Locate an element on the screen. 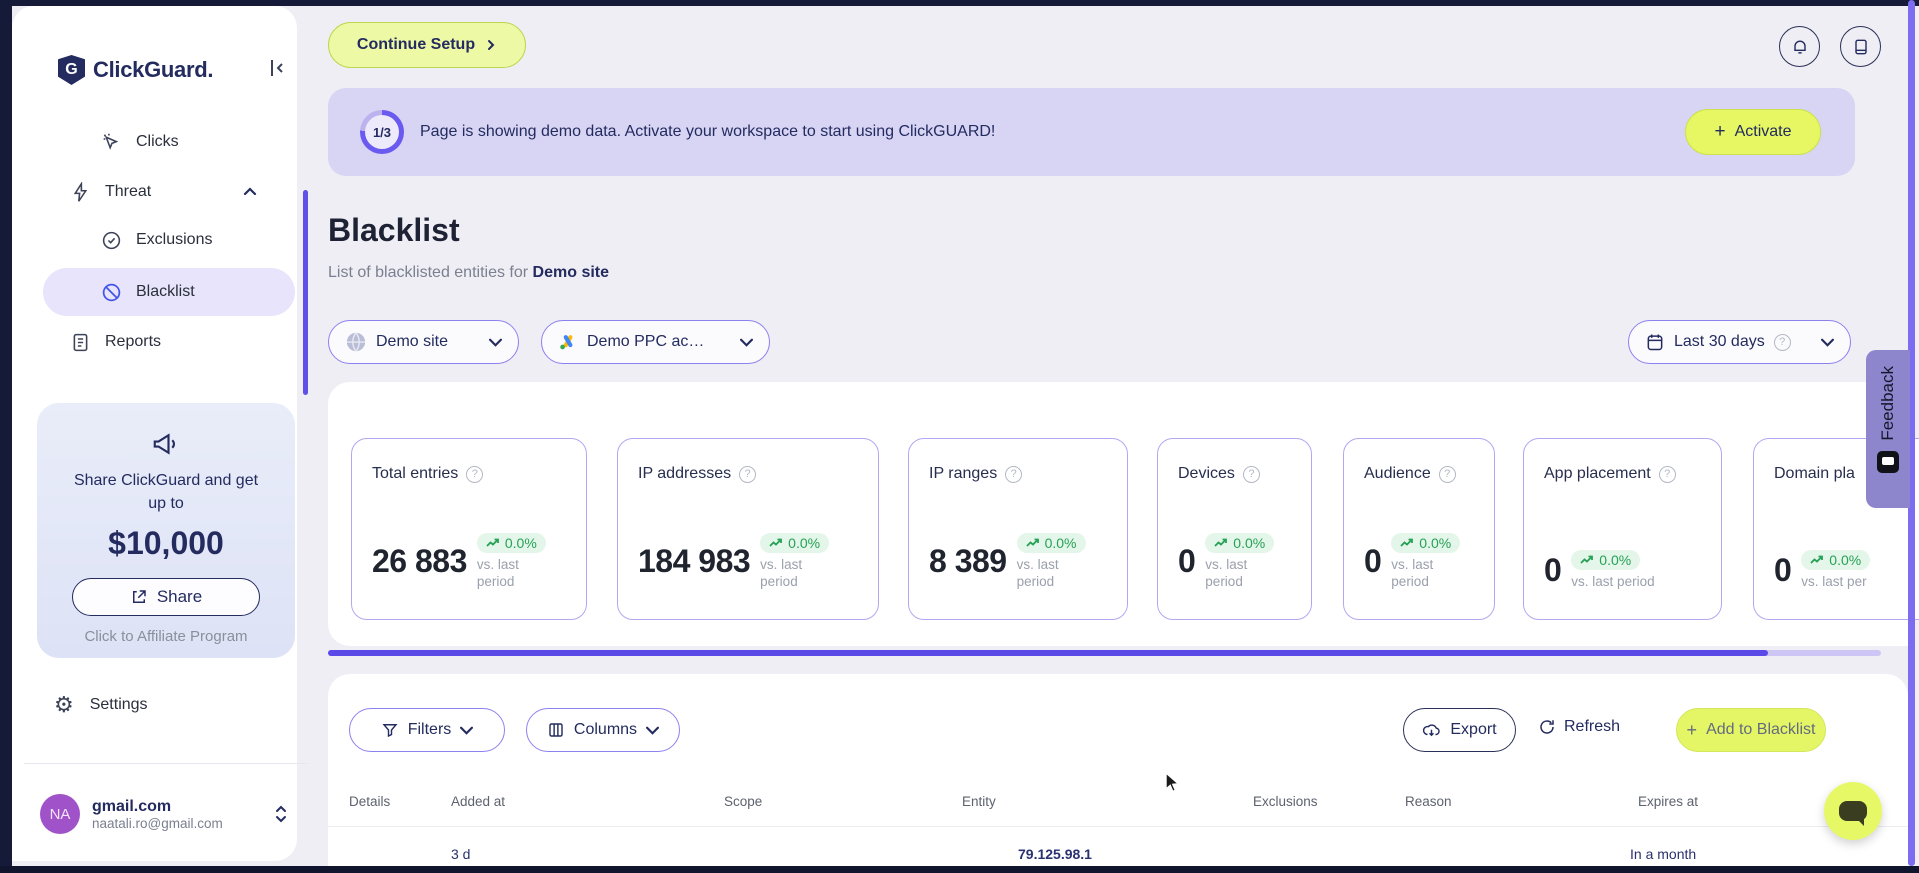 The width and height of the screenshot is (1919, 873). refresh-label: Refresh is located at coordinates (1592, 726).